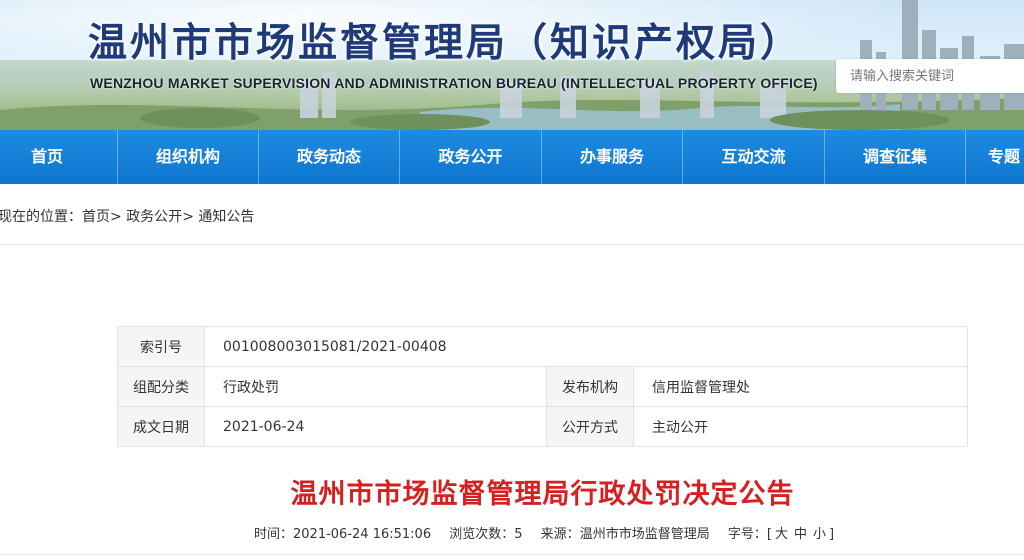  Describe the element at coordinates (470, 157) in the screenshot. I see `nav-item-disclosure: 政务公开` at that location.